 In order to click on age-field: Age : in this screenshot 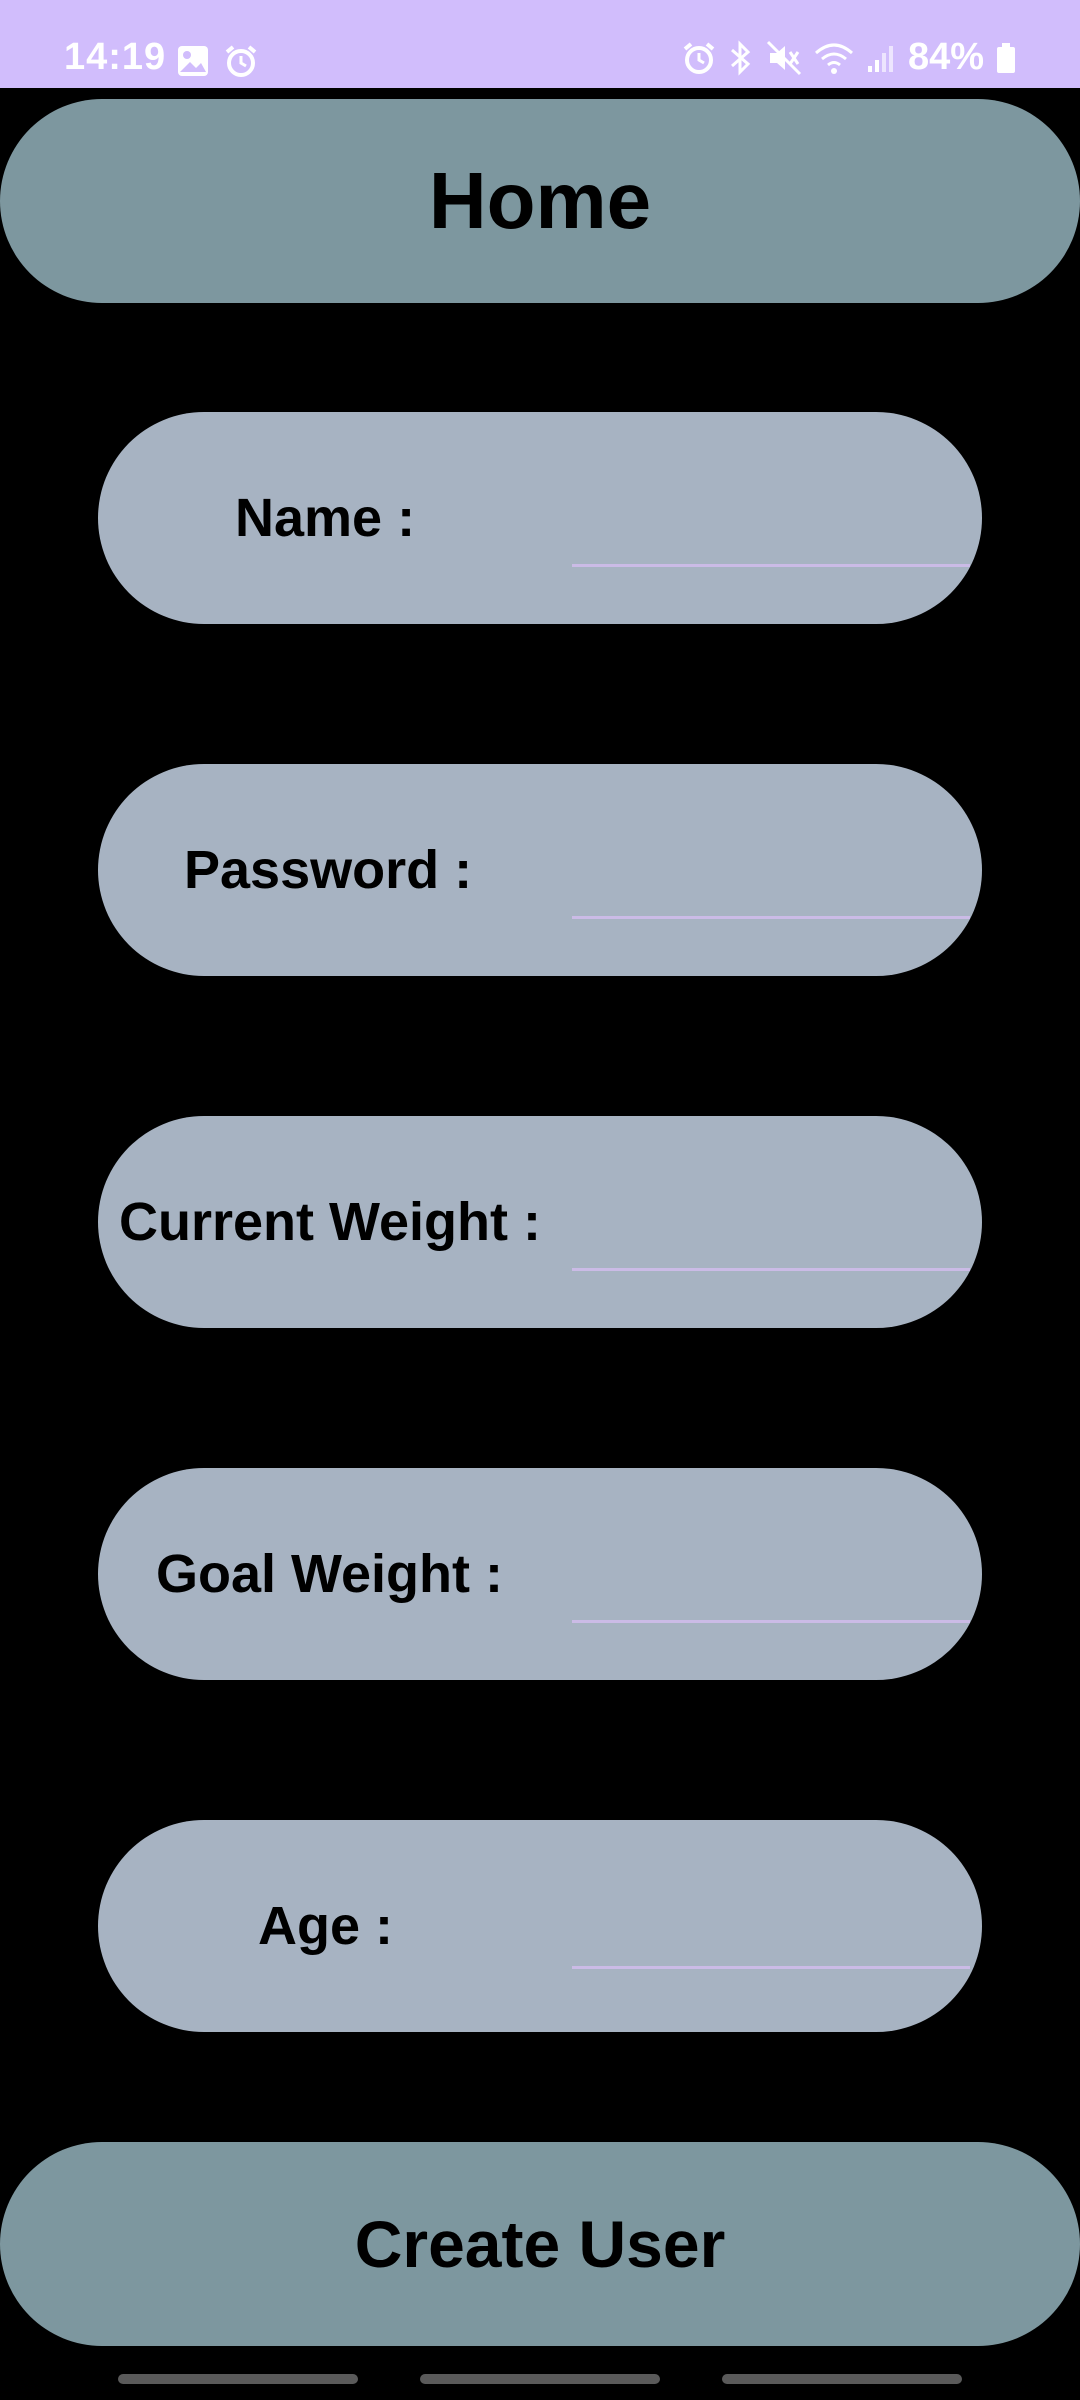, I will do `click(540, 1926)`.